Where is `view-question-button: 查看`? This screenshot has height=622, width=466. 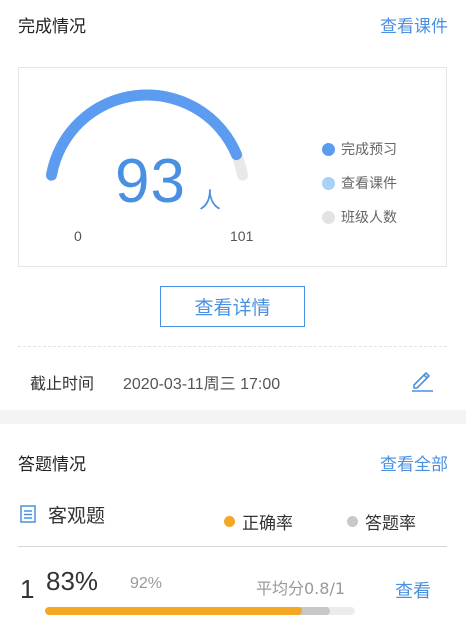 view-question-button: 查看 is located at coordinates (413, 590).